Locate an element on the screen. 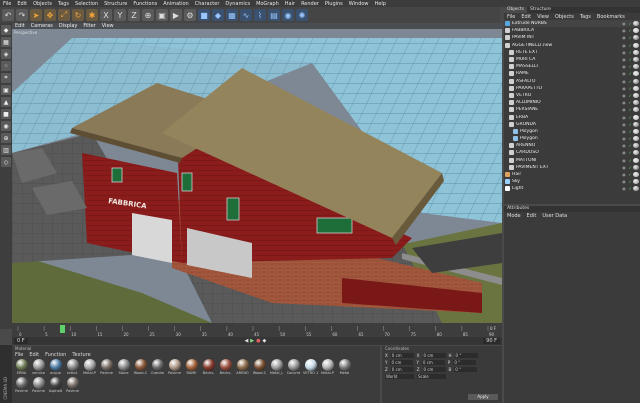  menu-animation: Animation is located at coordinates (176, 4).